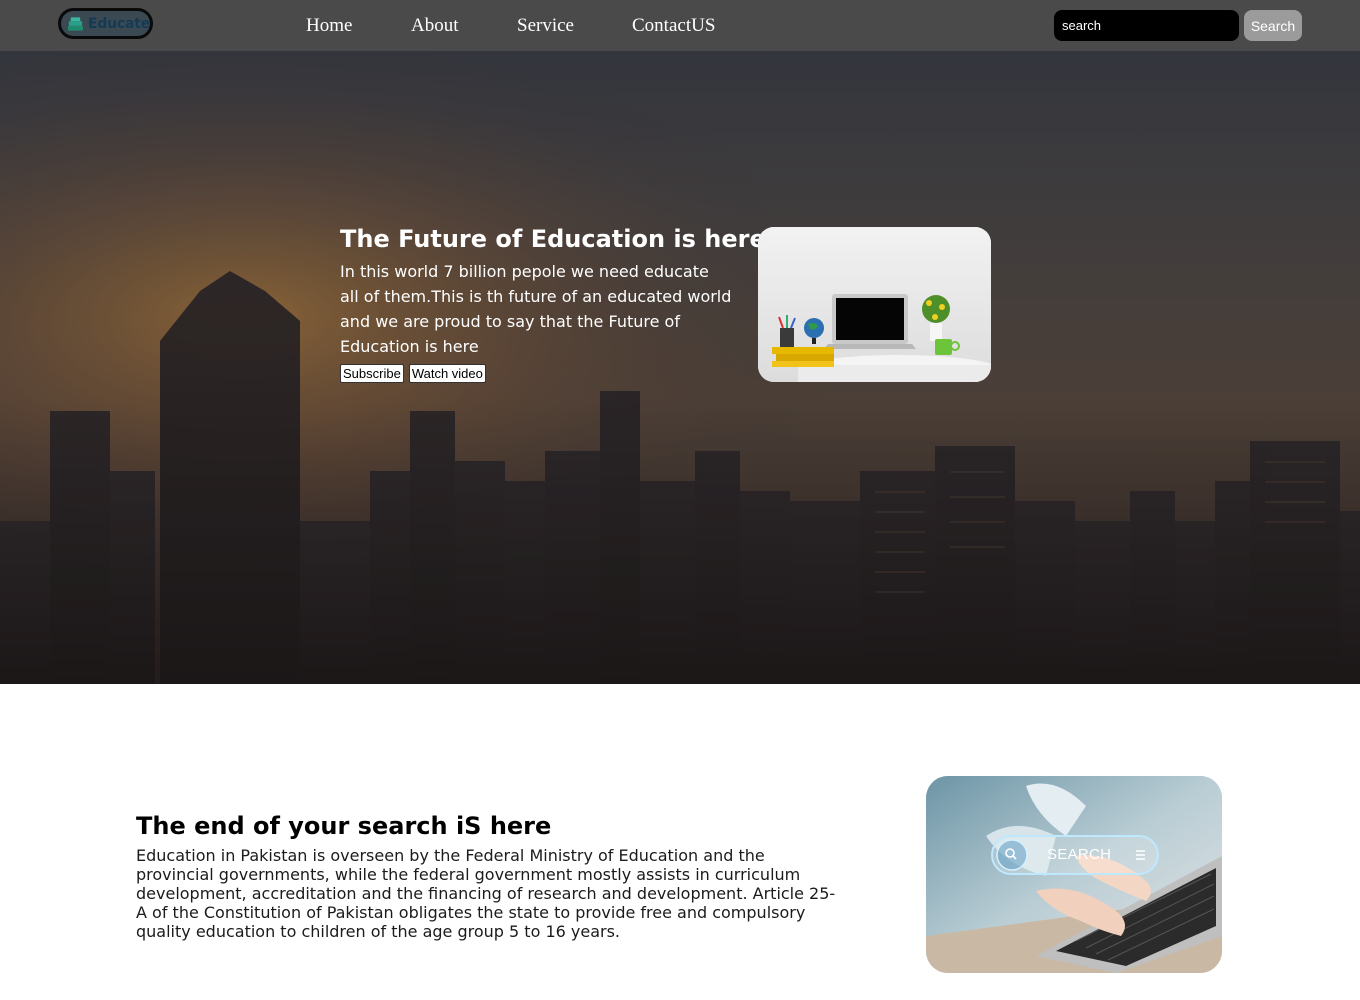 The width and height of the screenshot is (1360, 1000). What do you see at coordinates (1273, 25) in the screenshot?
I see `search-button: Search` at bounding box center [1273, 25].